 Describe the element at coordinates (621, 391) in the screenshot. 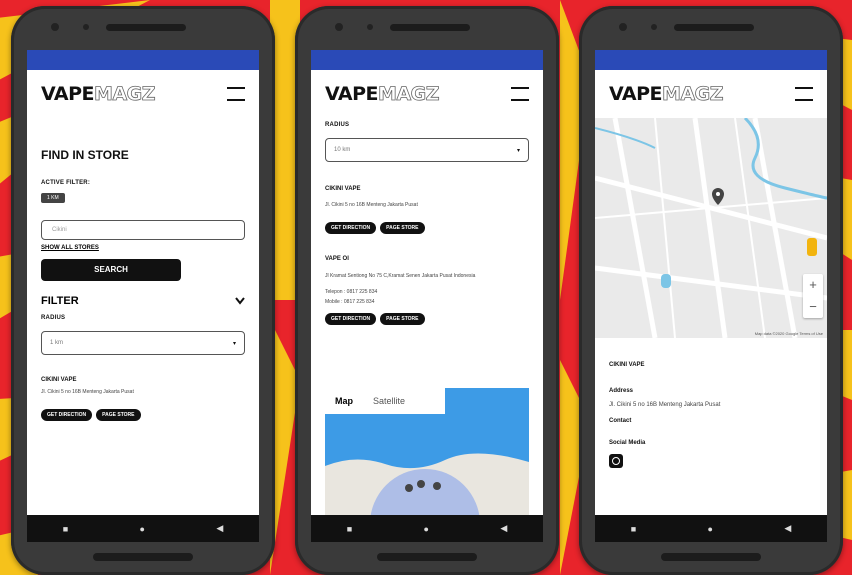

I see `address-label: Address` at that location.